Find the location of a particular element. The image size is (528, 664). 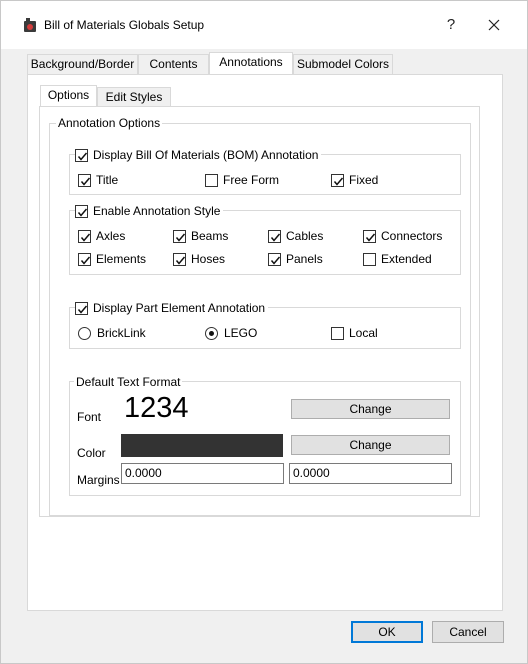

axles-checkbox: Axles is located at coordinates (101, 236).